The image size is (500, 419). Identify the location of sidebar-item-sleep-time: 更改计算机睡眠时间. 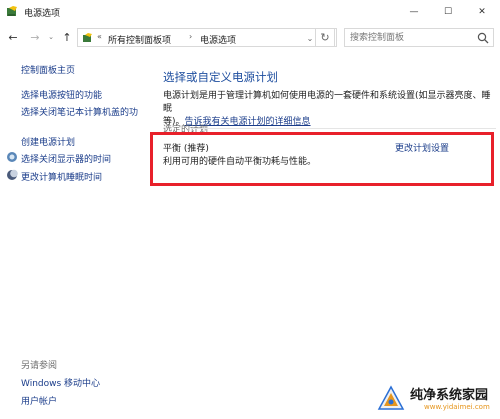
(61, 176).